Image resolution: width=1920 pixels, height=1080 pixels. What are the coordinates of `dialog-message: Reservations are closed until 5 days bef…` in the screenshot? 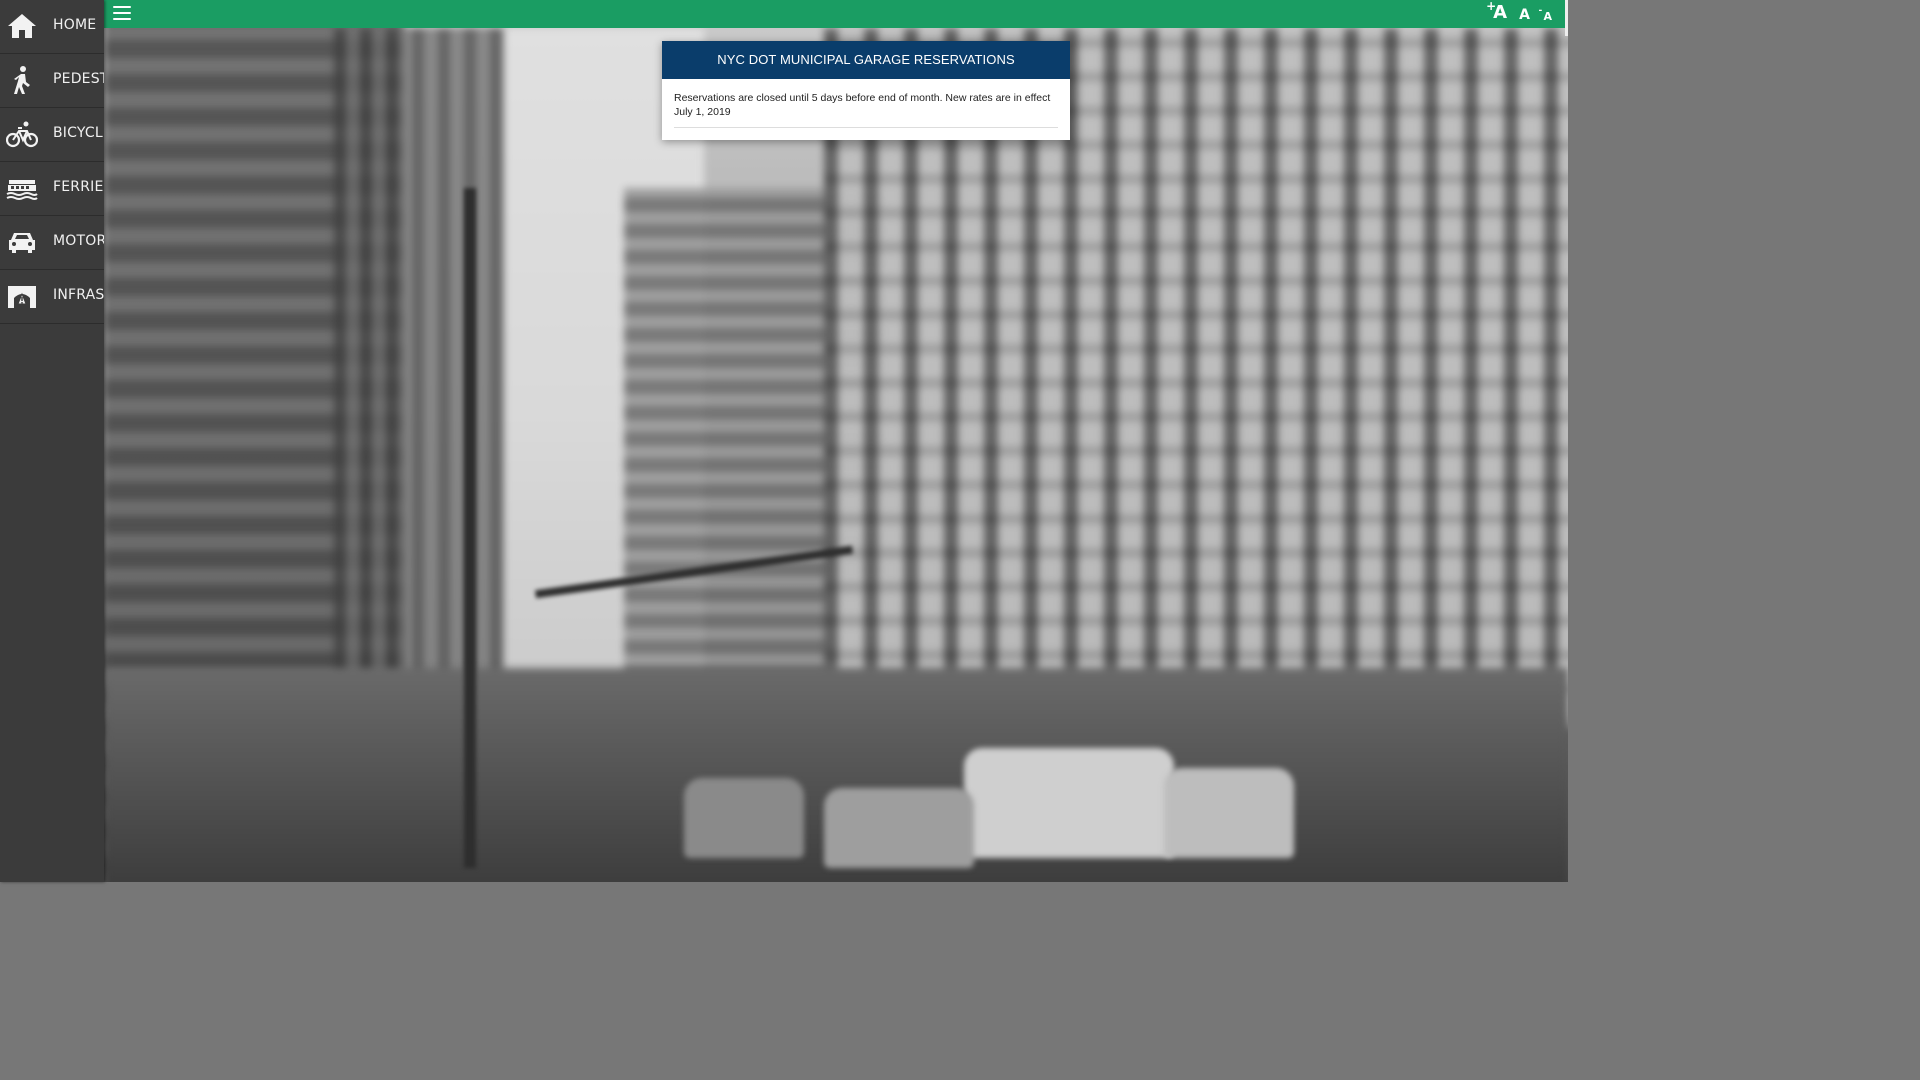 It's located at (862, 105).